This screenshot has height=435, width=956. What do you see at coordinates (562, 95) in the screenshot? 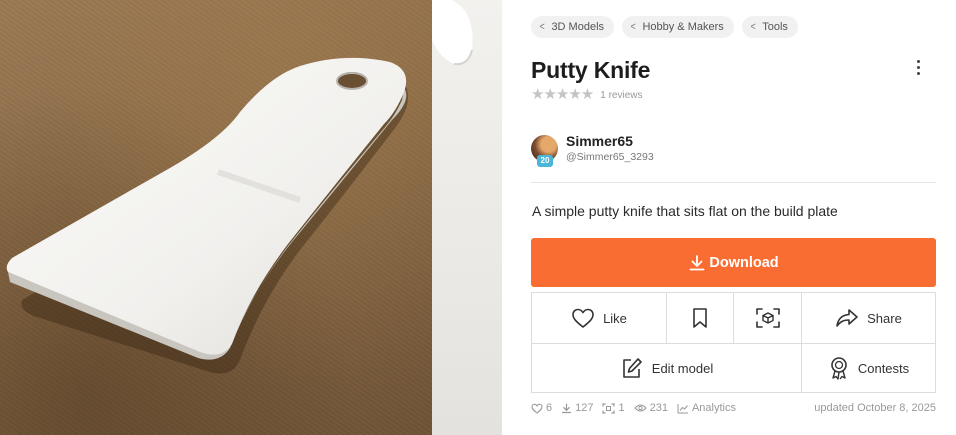
I see `star-rating: ★★★★★` at bounding box center [562, 95].